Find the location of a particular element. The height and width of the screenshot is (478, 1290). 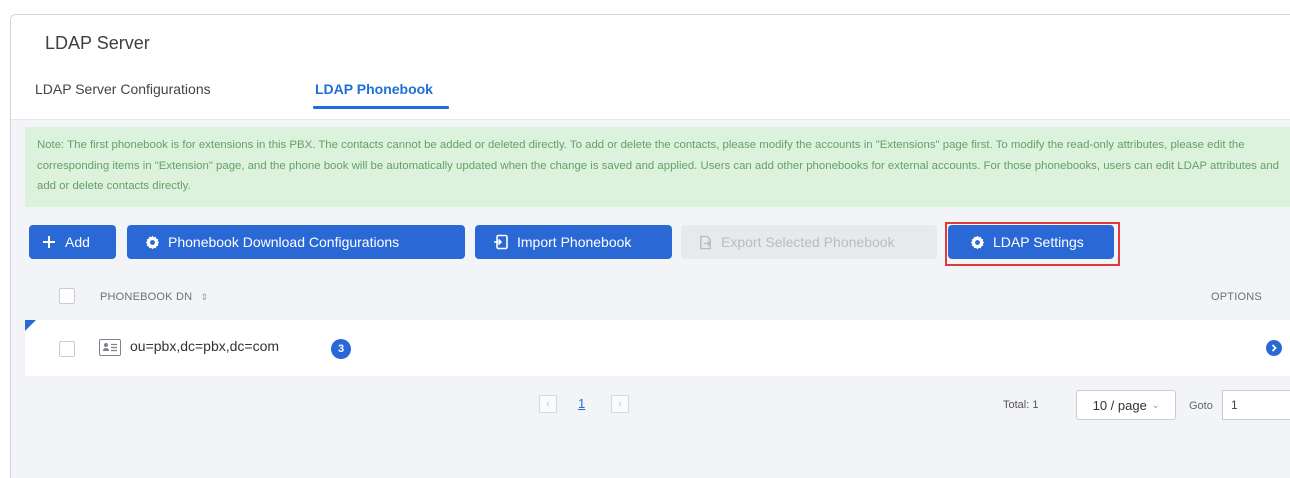

chevron-right-icon is located at coordinates (1274, 348).